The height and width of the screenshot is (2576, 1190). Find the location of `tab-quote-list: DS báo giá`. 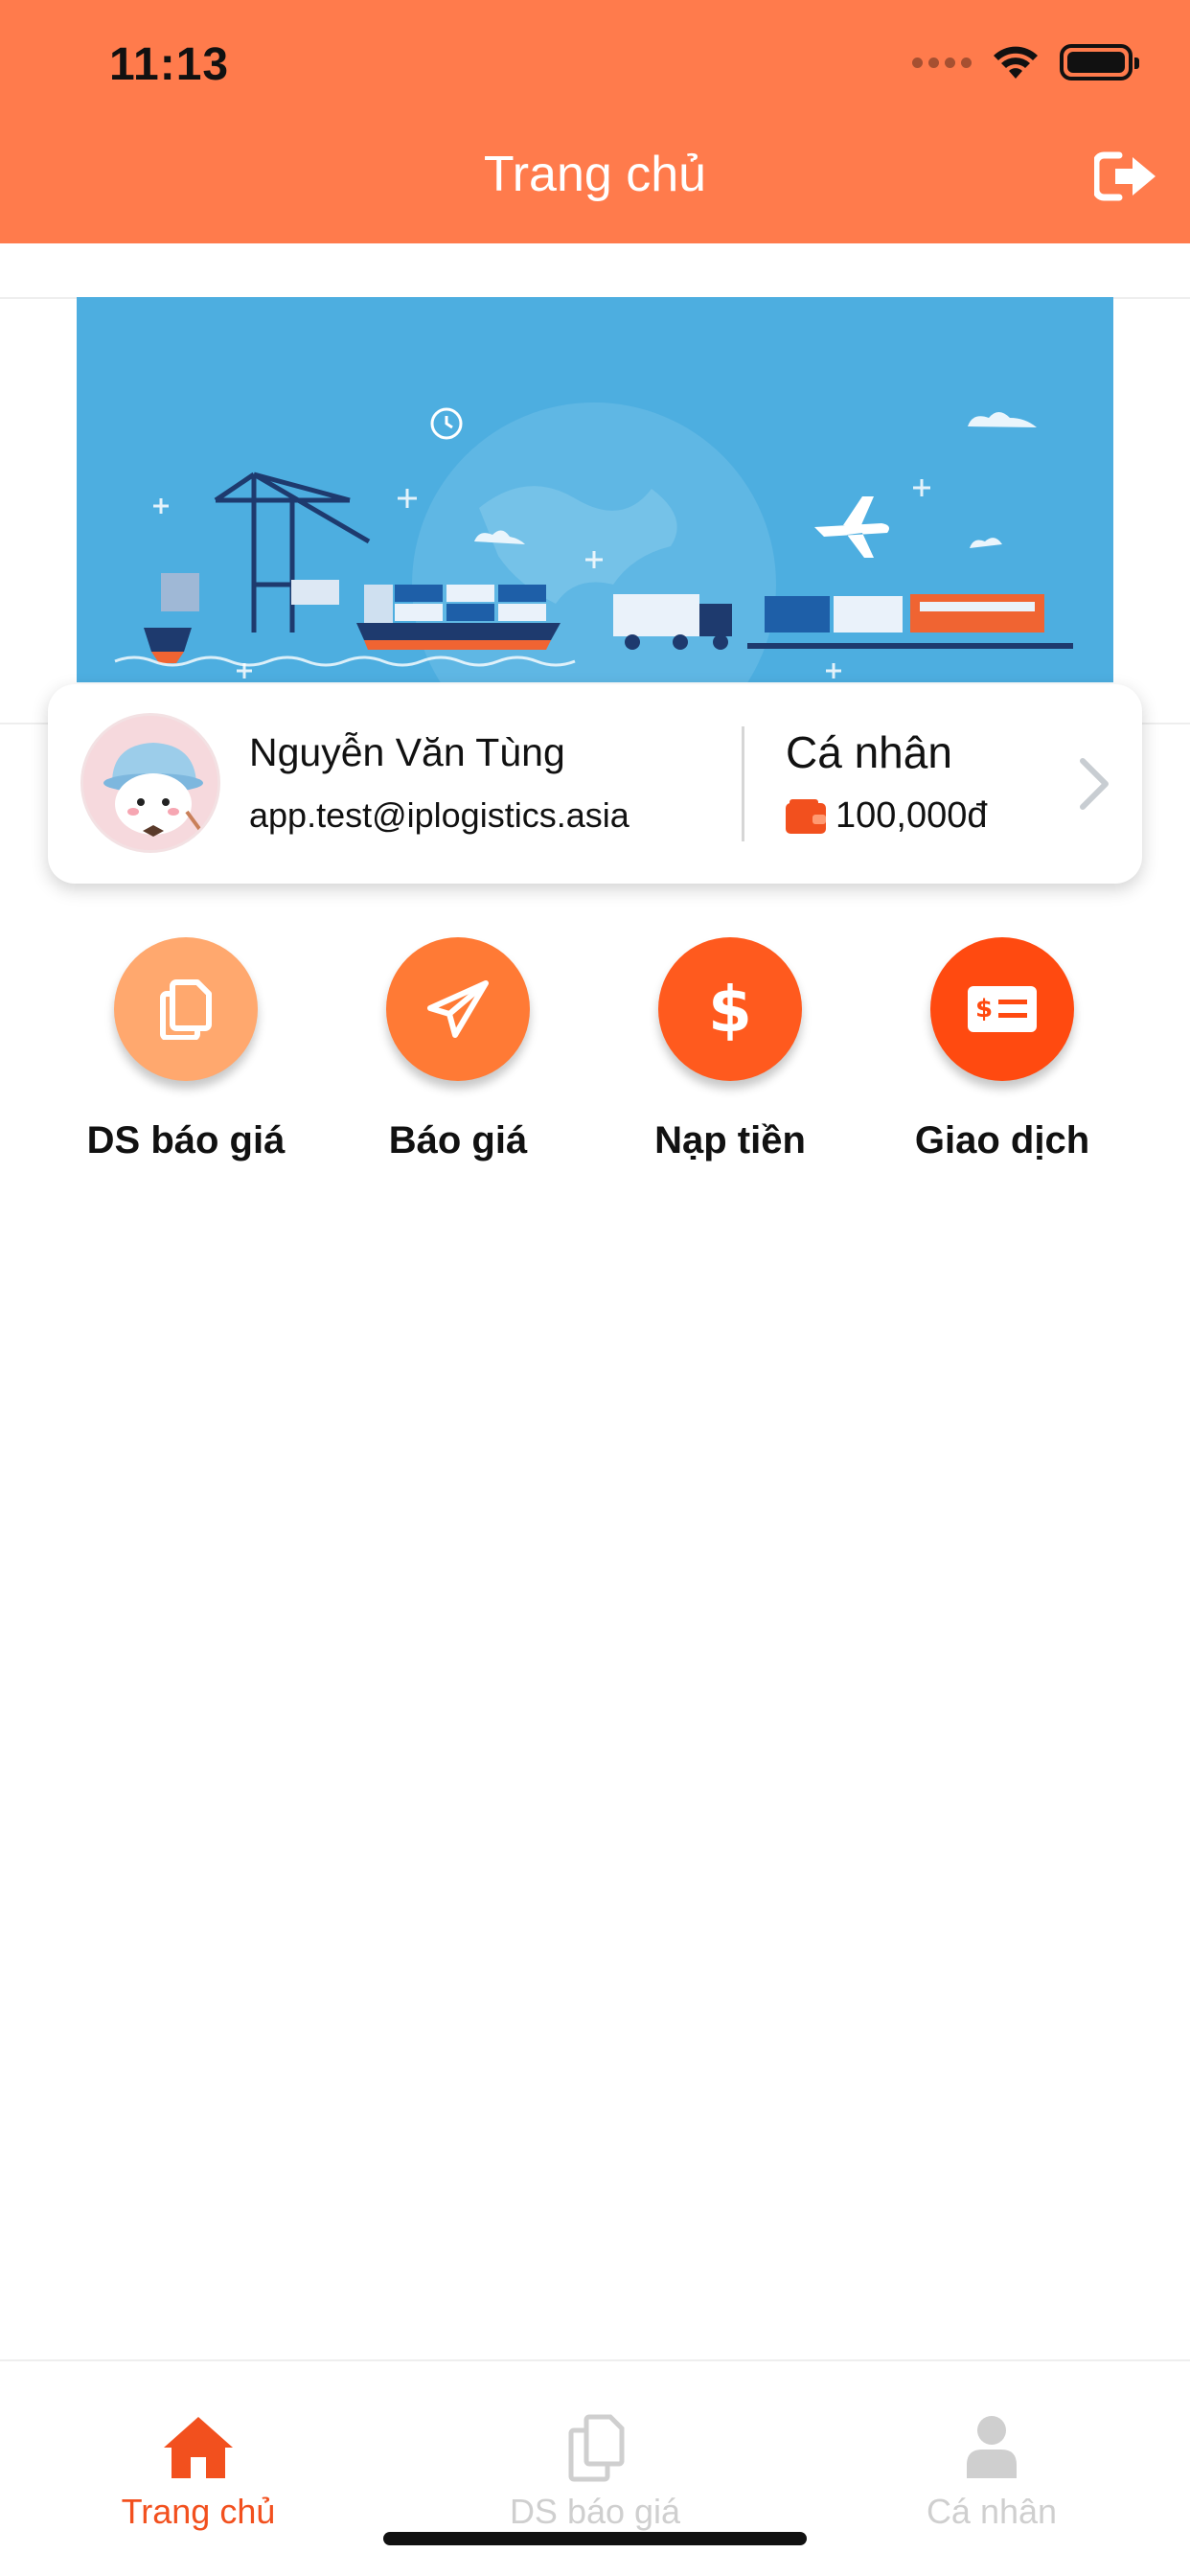

tab-quote-list: DS báo giá is located at coordinates (595, 2446).